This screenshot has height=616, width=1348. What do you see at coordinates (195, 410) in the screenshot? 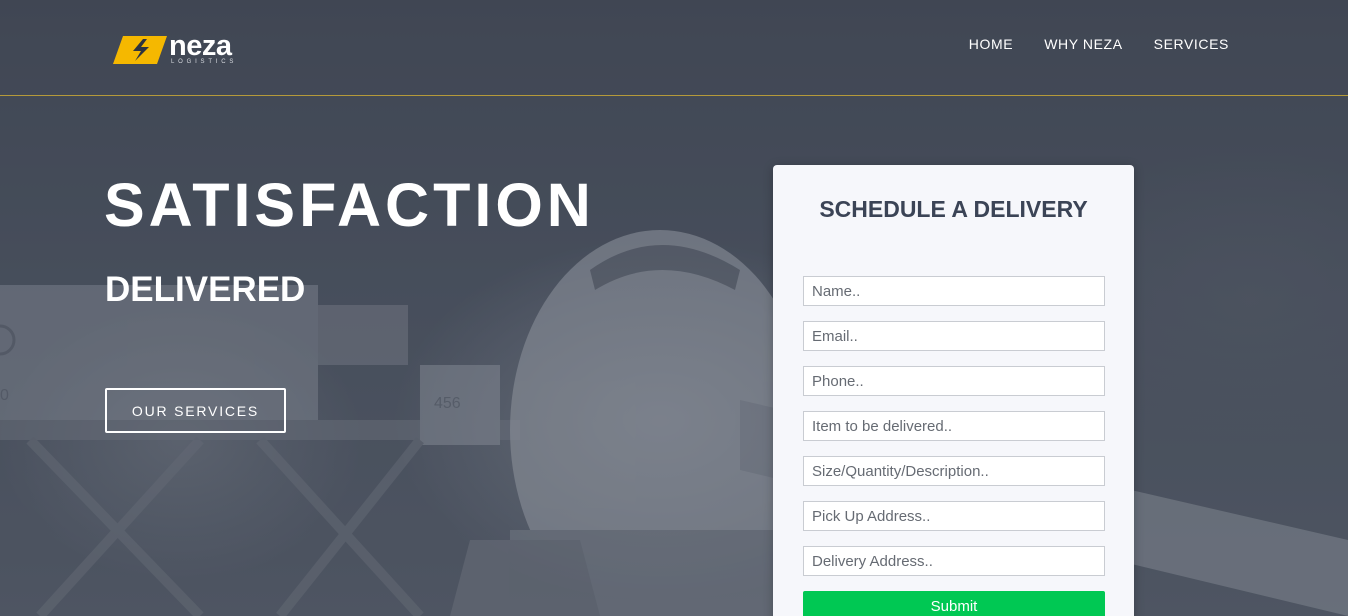
I see `our-services-button: OUR SERVICES` at bounding box center [195, 410].